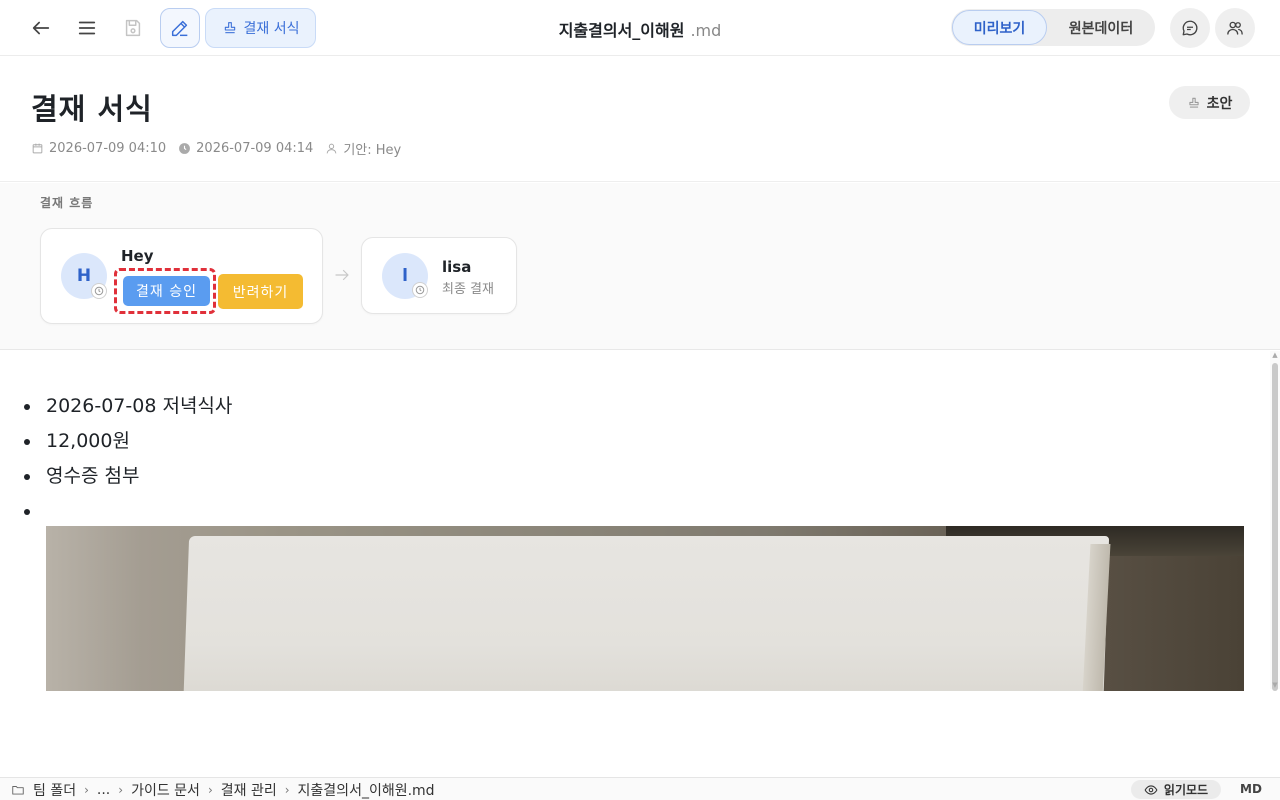 The width and height of the screenshot is (1280, 800). I want to click on approver-card: H Hey 결재 승인 반려하기, so click(181, 276).